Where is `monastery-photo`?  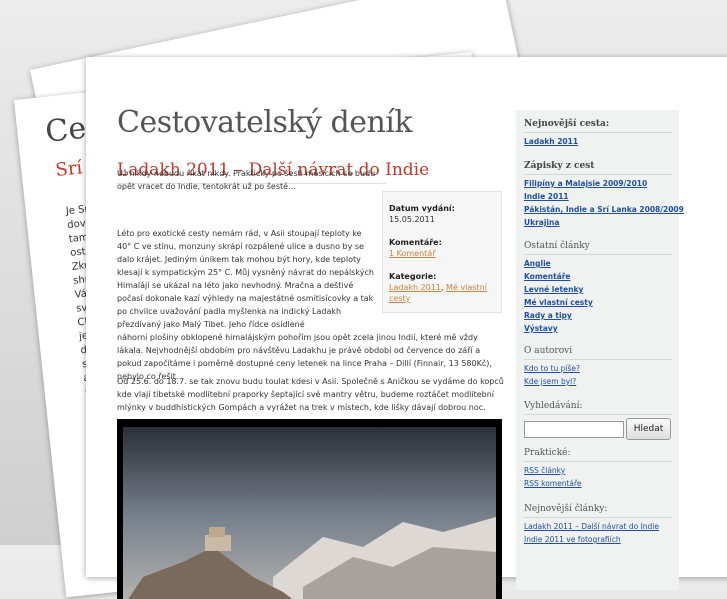 monastery-photo is located at coordinates (309, 513).